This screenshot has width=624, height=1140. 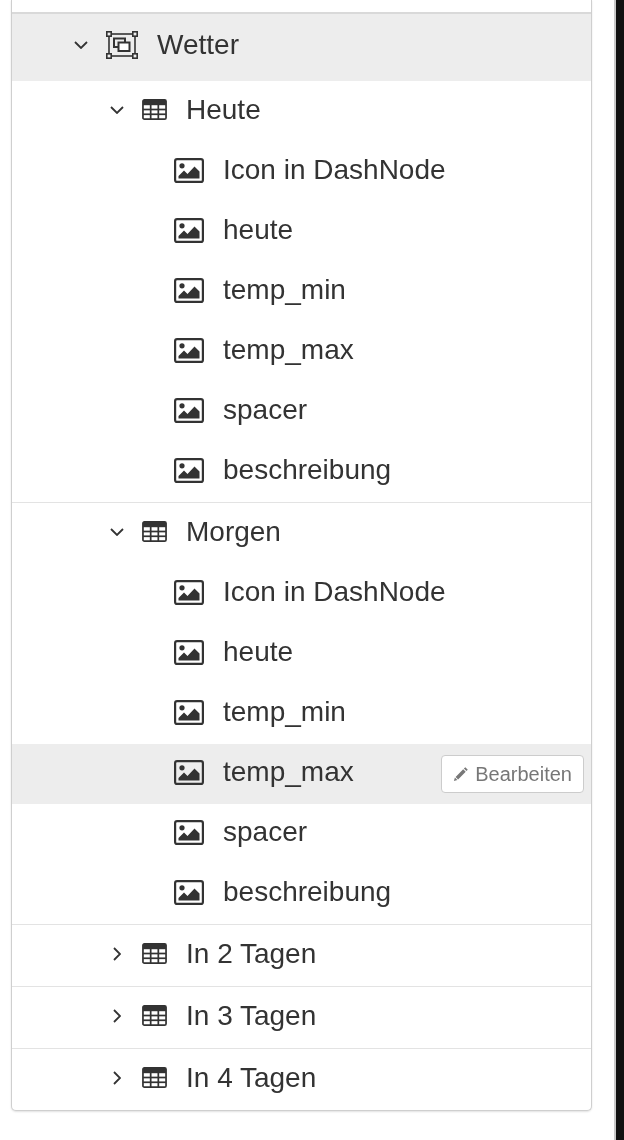 What do you see at coordinates (301, 352) in the screenshot?
I see `tree-item: temp_max` at bounding box center [301, 352].